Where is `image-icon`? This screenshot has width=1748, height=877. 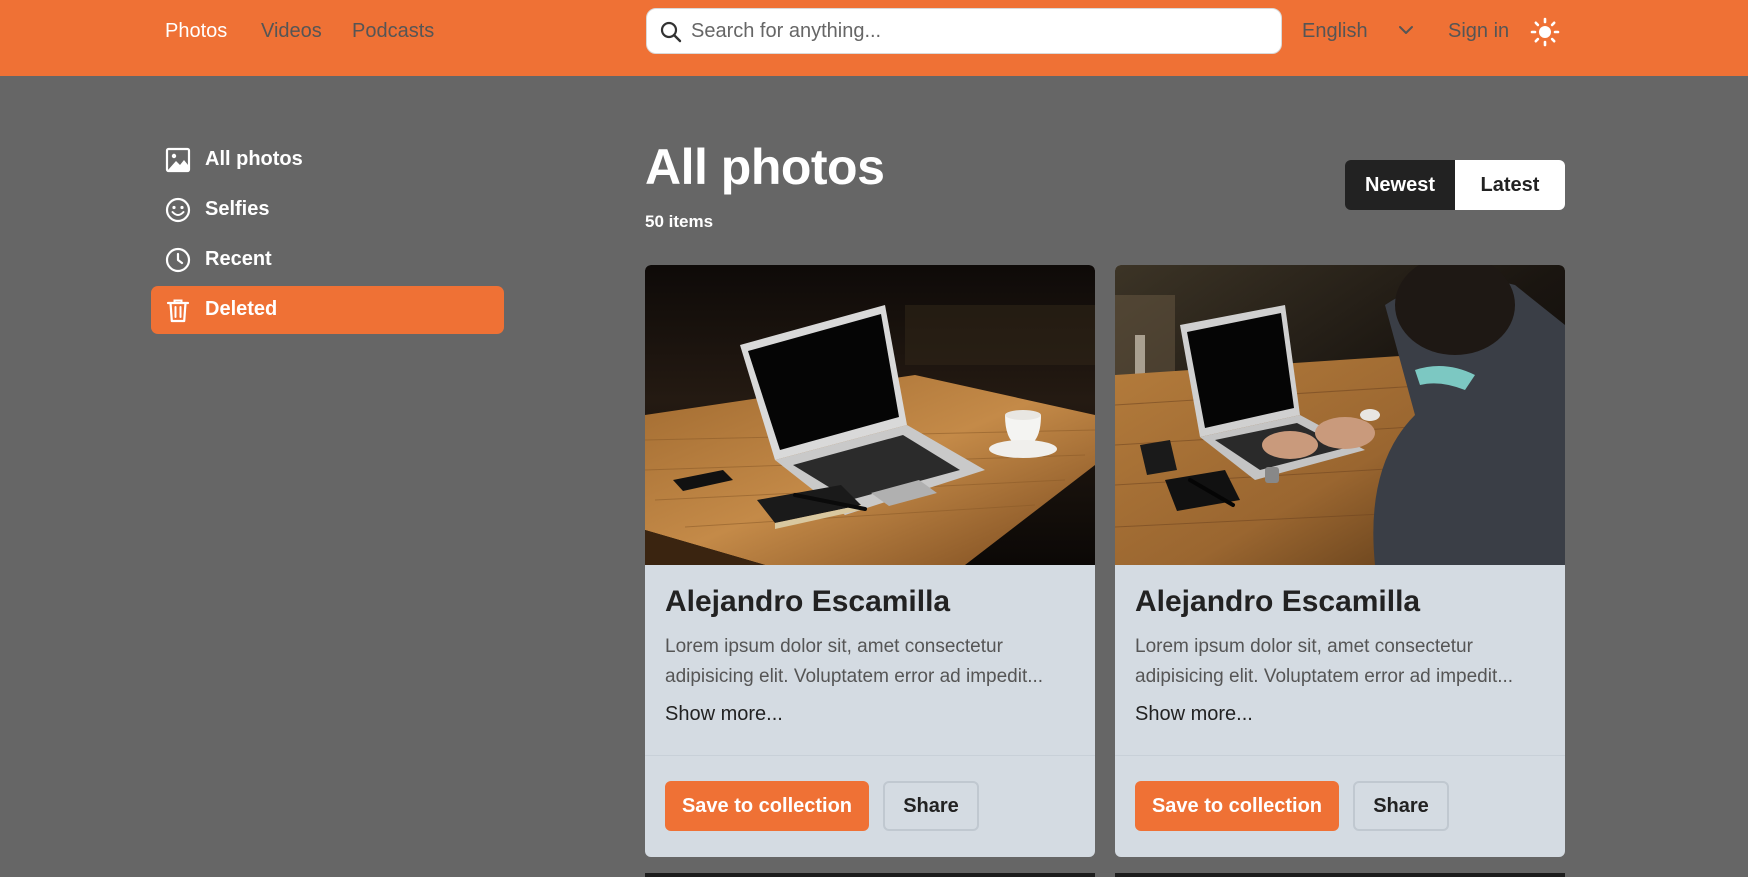 image-icon is located at coordinates (178, 160).